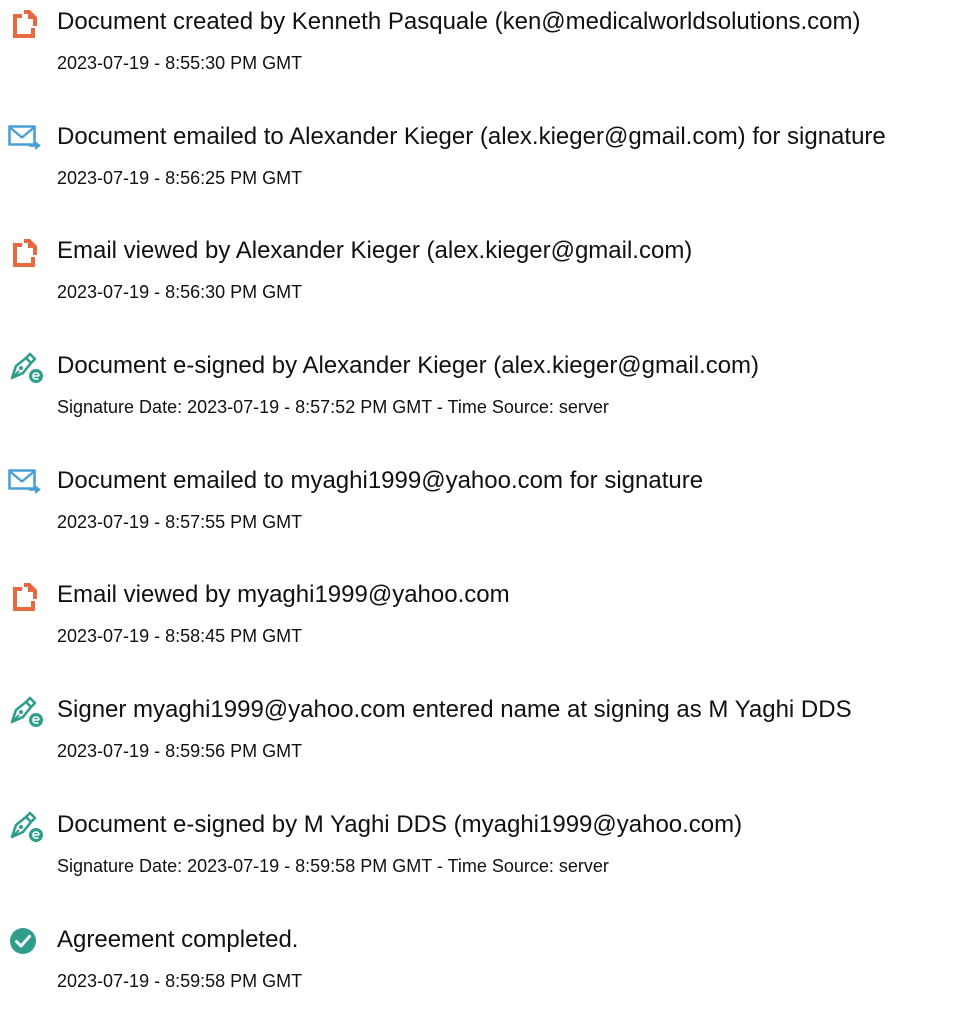  I want to click on check-circle-icon, so click(26, 942).